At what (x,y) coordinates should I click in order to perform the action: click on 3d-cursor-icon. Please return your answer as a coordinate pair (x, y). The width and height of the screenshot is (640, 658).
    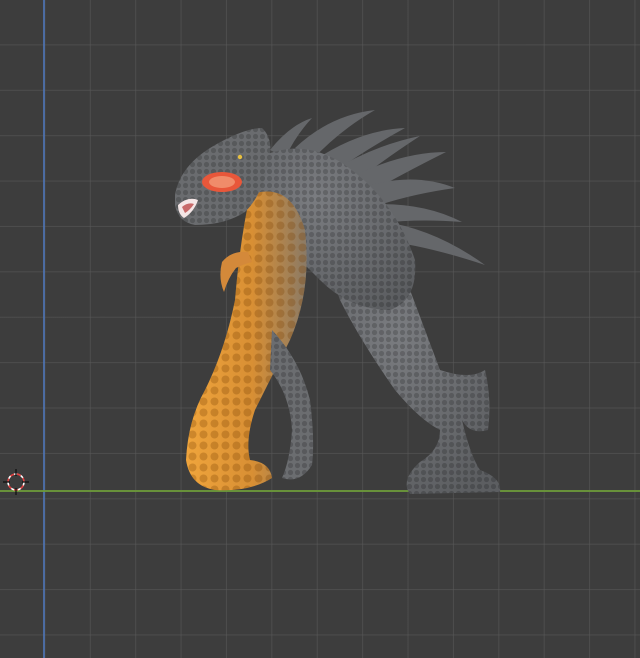
    Looking at the image, I should click on (16, 482).